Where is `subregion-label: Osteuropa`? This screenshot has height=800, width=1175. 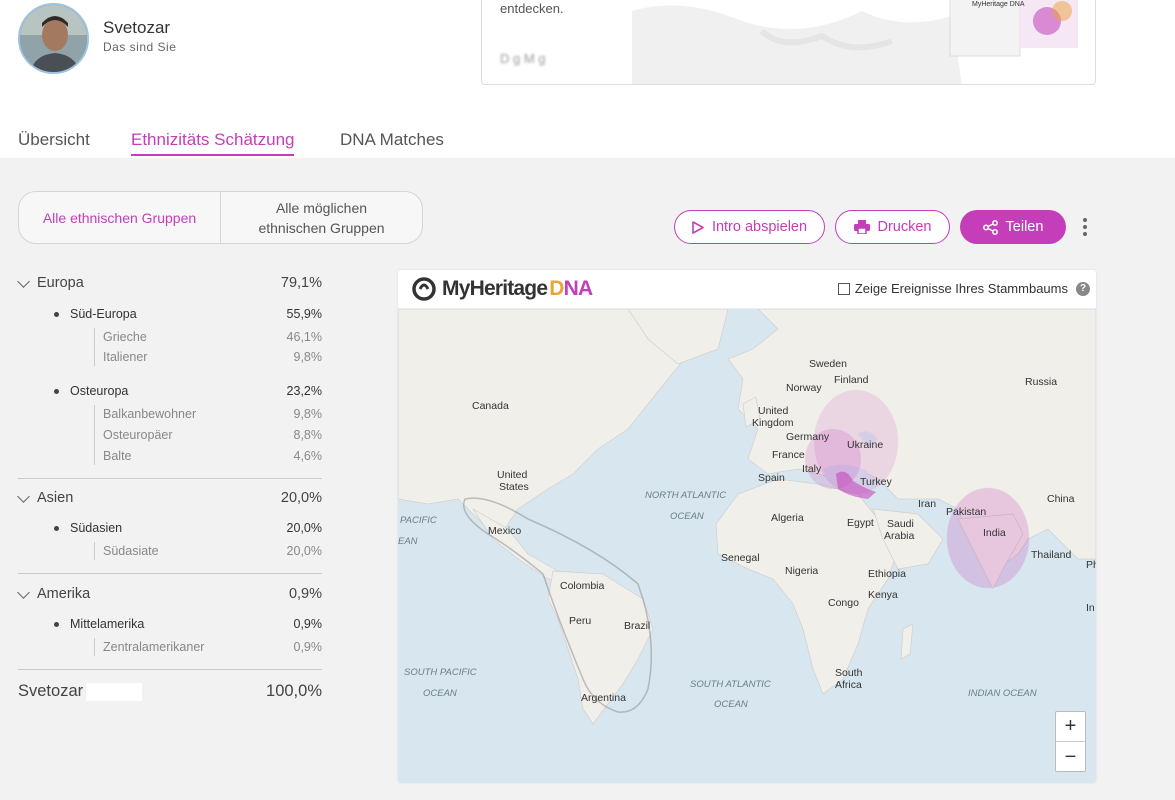
subregion-label: Osteuropa is located at coordinates (99, 391).